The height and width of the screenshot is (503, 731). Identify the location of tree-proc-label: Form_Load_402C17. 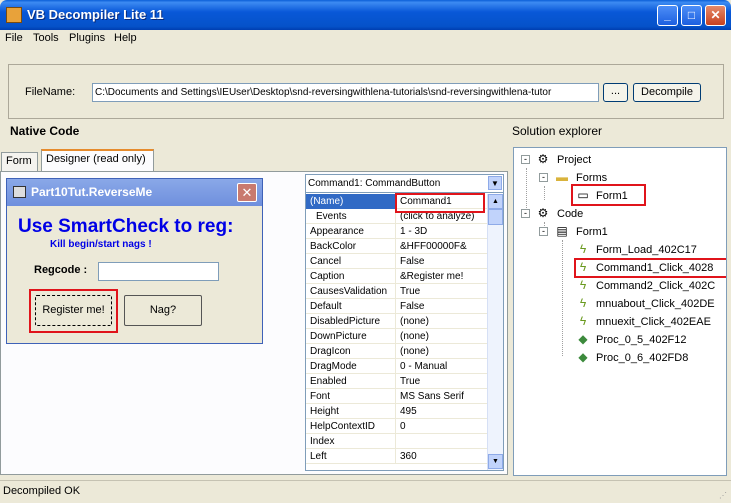
(646, 250).